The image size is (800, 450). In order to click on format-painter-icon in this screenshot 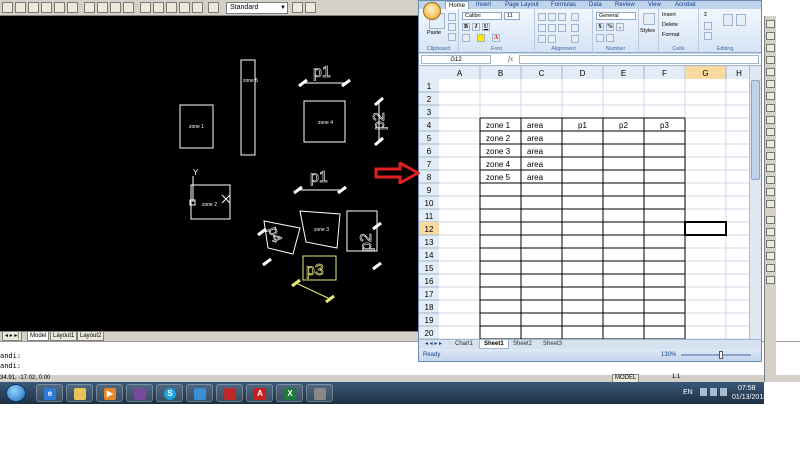, I will do `click(452, 37)`.